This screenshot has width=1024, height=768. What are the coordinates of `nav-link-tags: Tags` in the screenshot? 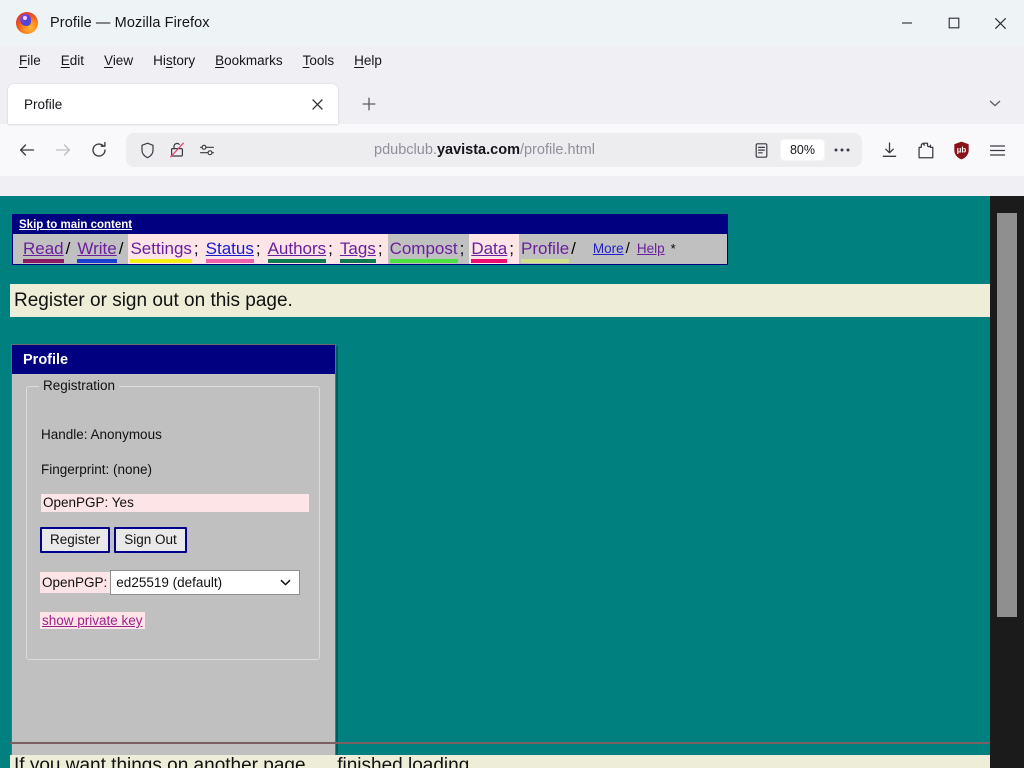 It's located at (358, 249).